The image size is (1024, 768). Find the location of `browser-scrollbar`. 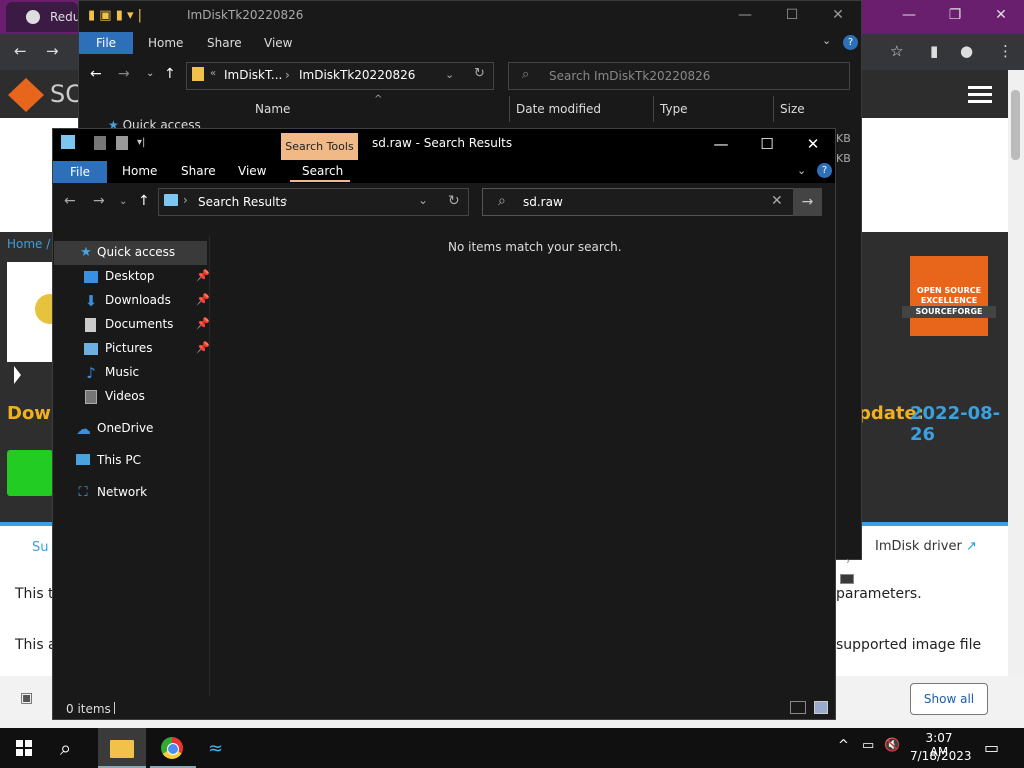

browser-scrollbar is located at coordinates (1016, 373).